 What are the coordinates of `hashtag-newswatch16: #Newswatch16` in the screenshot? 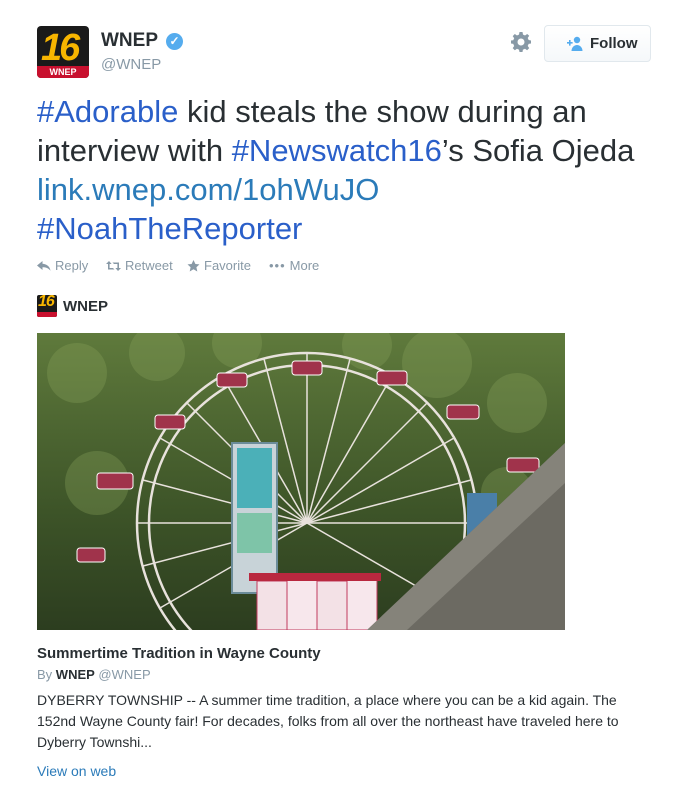 It's located at (337, 150).